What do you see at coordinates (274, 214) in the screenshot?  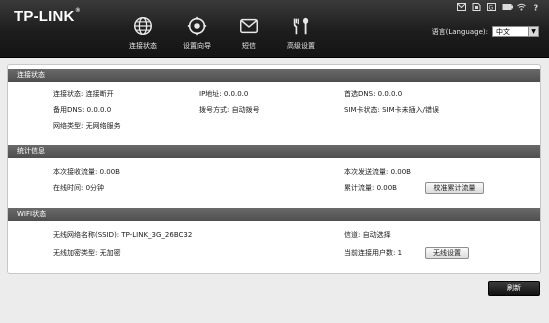 I see `section-header-wifi: WIFI状态` at bounding box center [274, 214].